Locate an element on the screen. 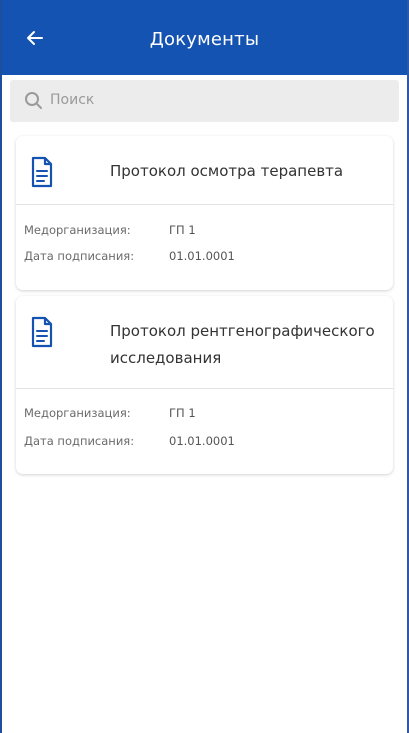 The width and height of the screenshot is (409, 733). document-title: Протокол осмотра терапевта is located at coordinates (227, 171).